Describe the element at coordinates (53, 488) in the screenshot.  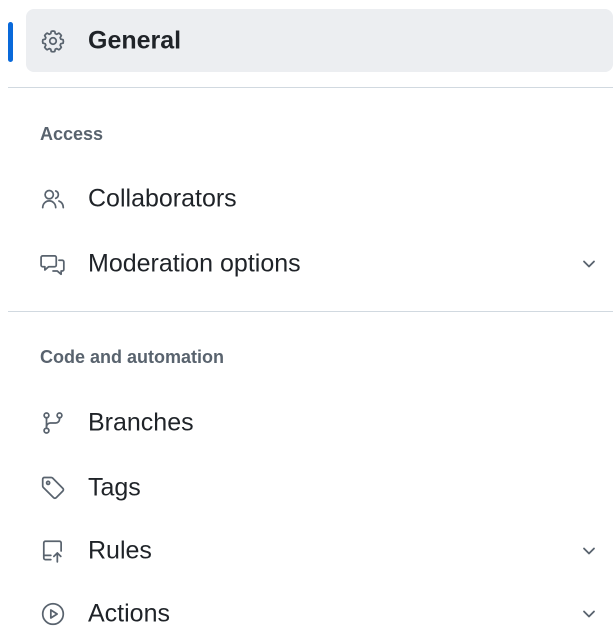
I see `tag-icon` at that location.